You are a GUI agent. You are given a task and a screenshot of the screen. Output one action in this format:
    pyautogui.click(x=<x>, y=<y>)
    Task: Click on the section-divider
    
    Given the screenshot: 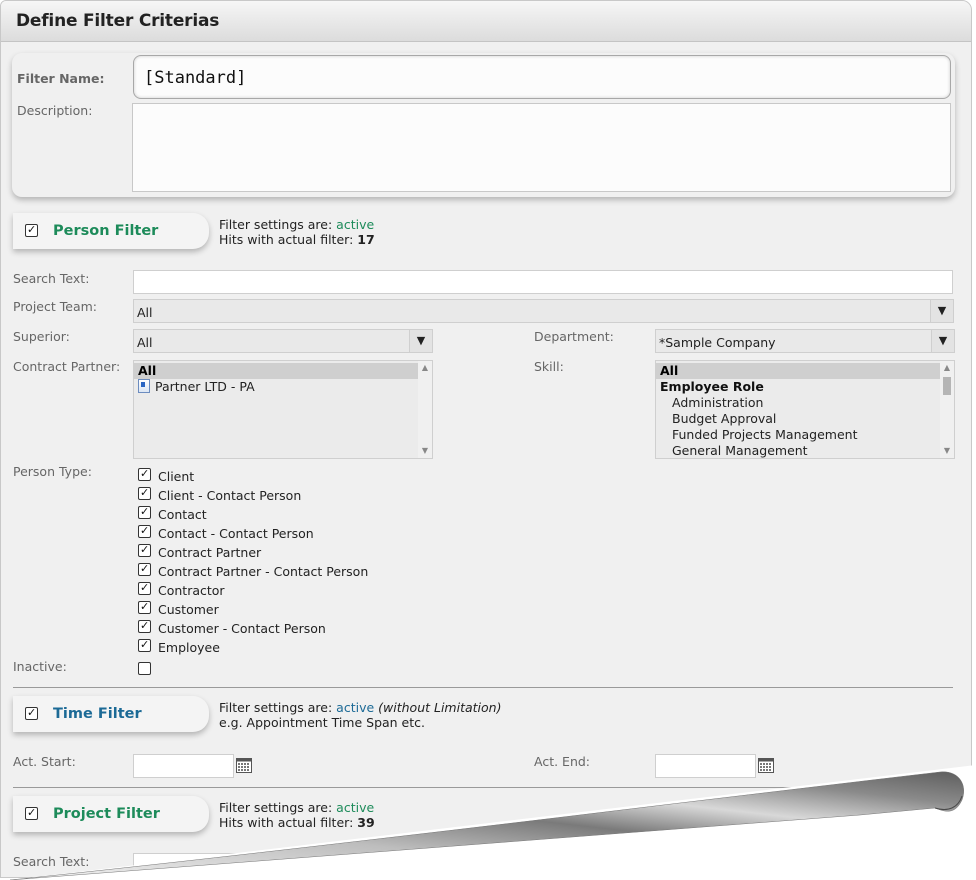 What is the action you would take?
    pyautogui.click(x=483, y=687)
    